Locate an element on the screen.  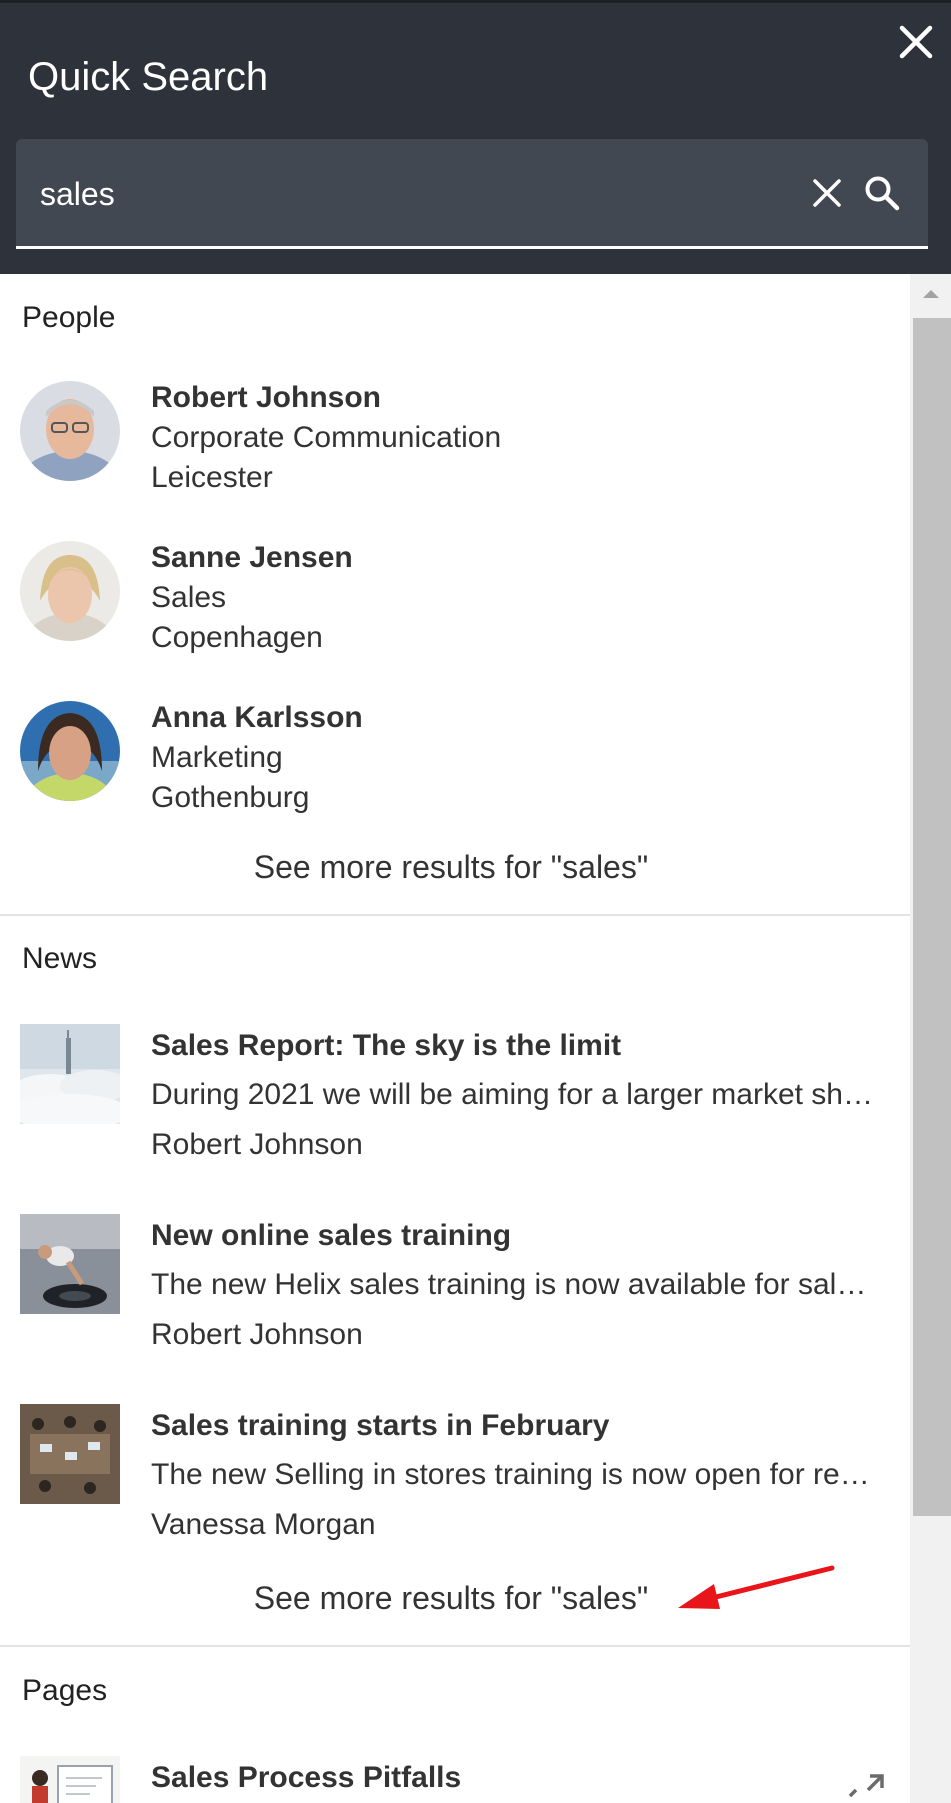
clear-icon is located at coordinates (827, 193).